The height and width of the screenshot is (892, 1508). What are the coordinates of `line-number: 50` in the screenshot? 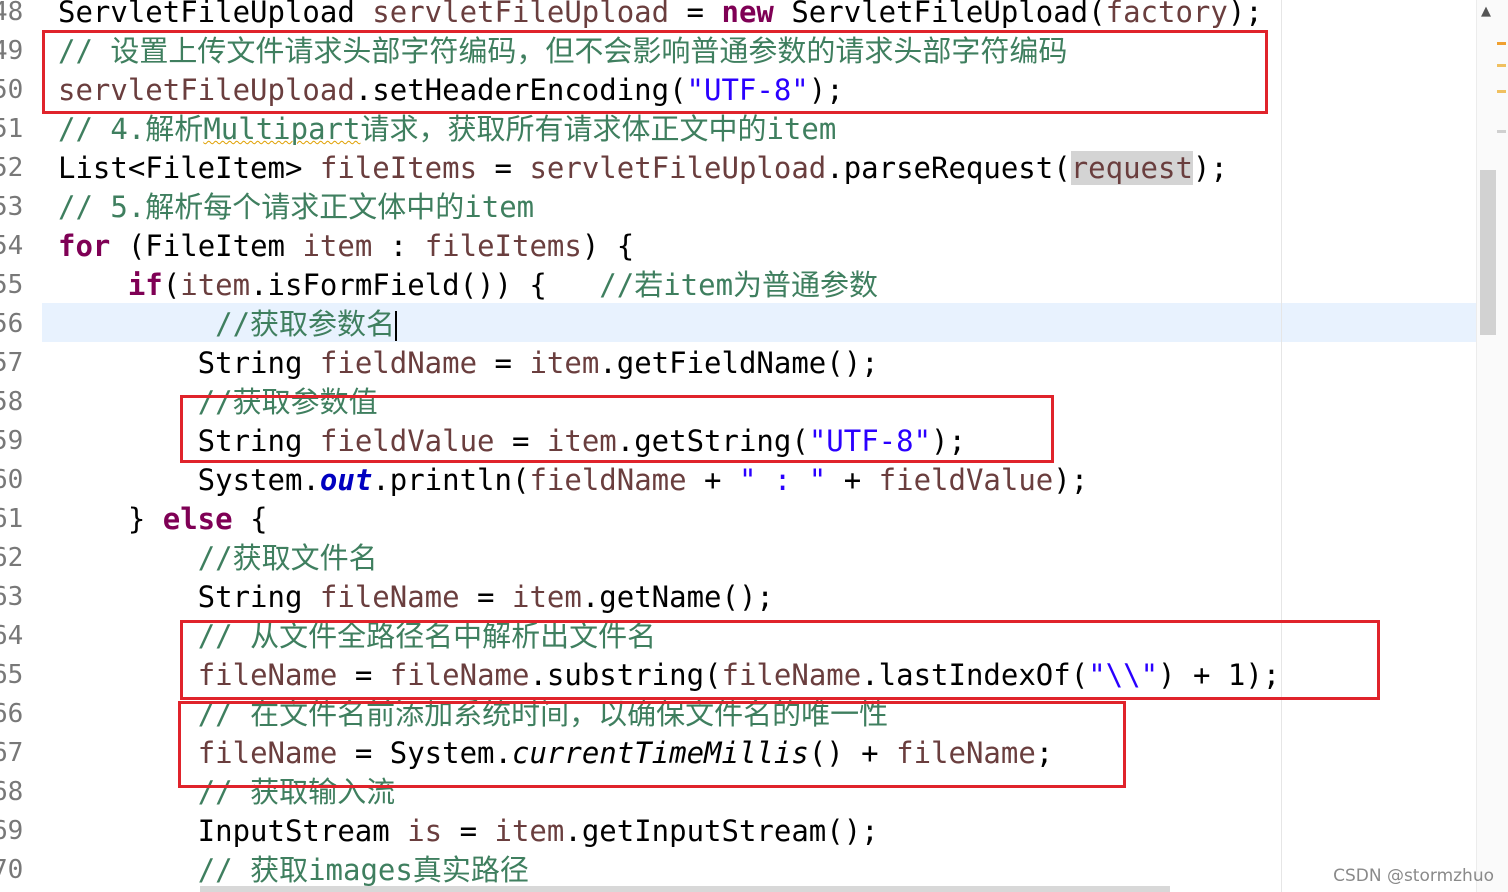 It's located at (16, 90).